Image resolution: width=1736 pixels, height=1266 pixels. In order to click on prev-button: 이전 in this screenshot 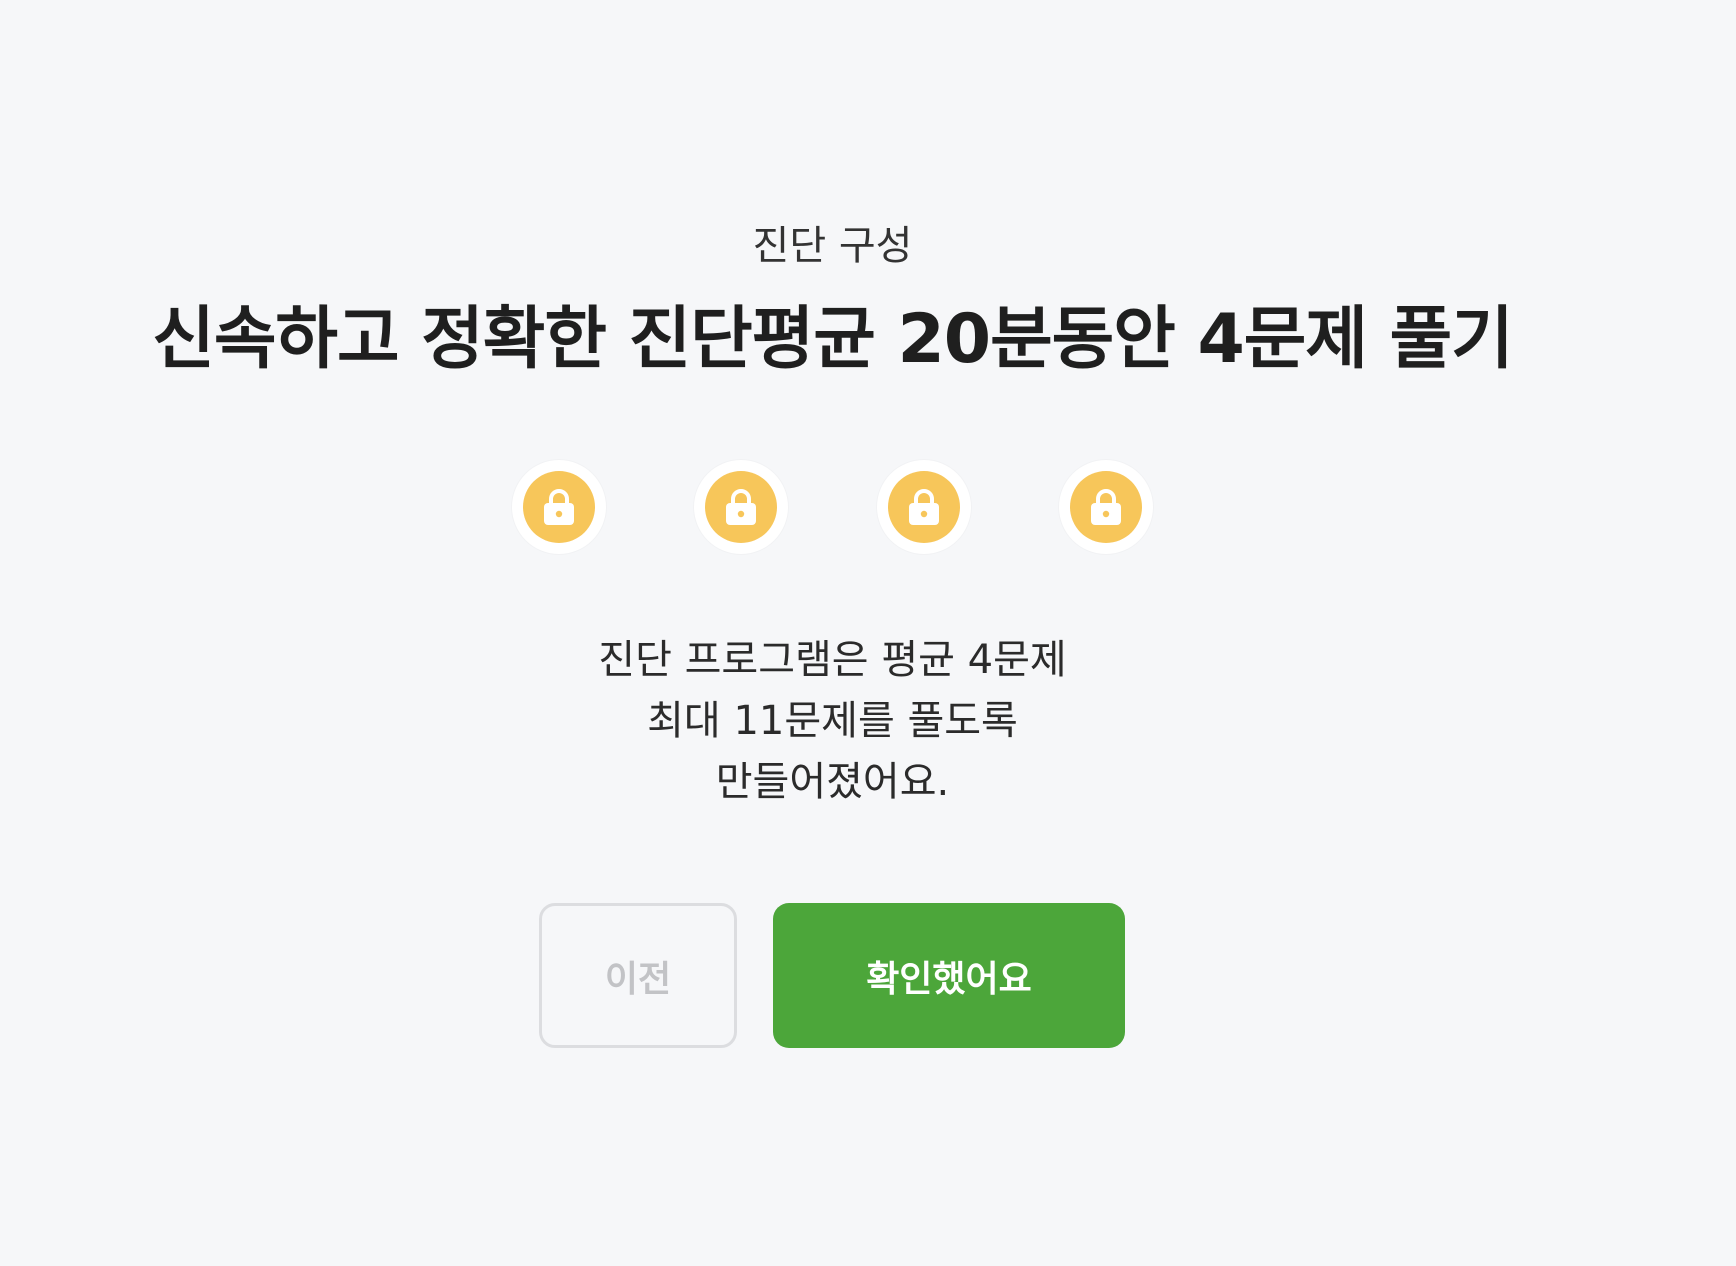, I will do `click(638, 975)`.